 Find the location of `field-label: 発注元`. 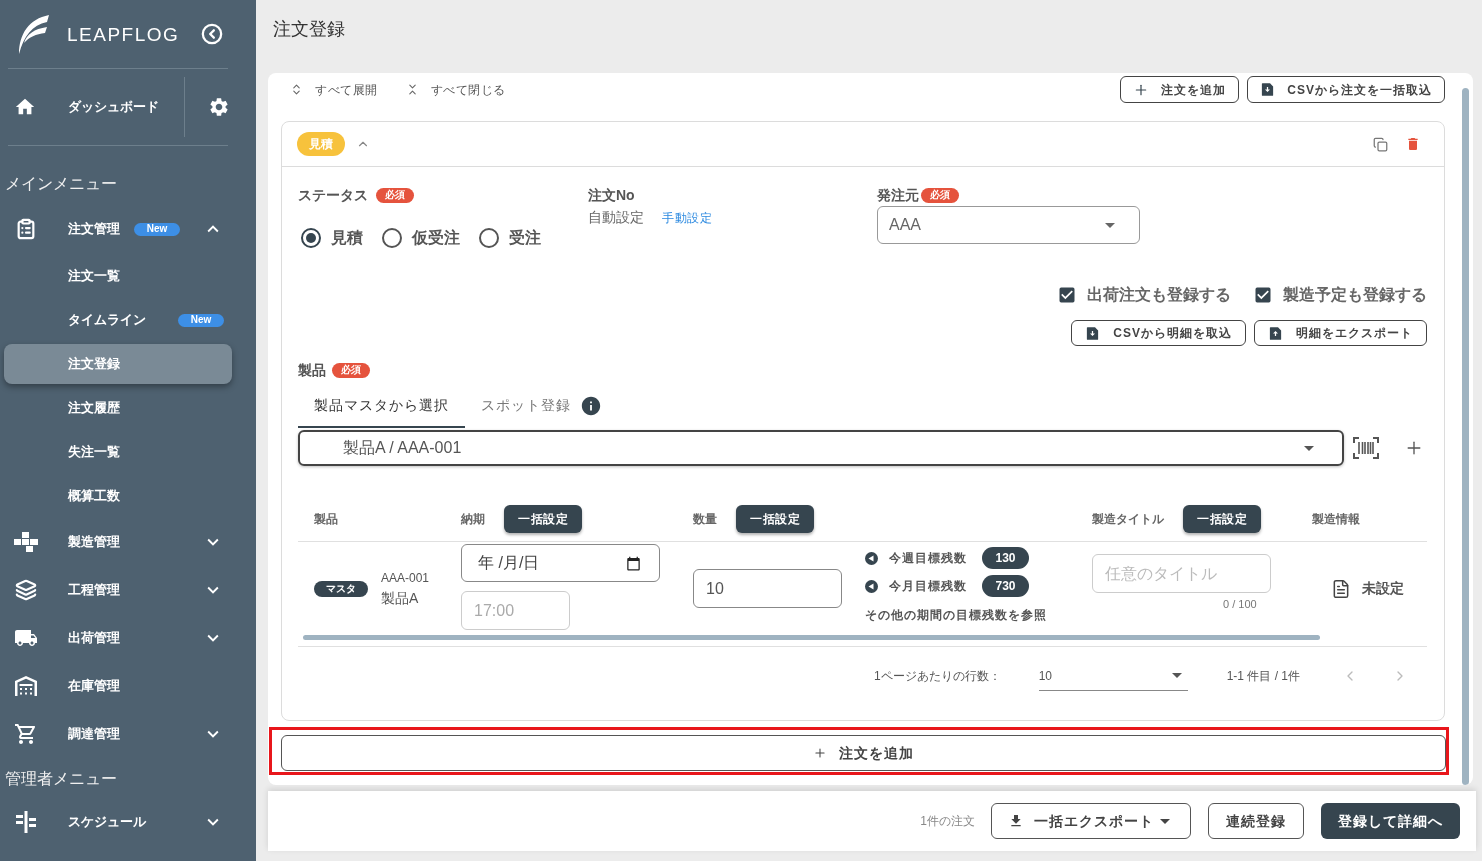

field-label: 発注元 is located at coordinates (898, 195).